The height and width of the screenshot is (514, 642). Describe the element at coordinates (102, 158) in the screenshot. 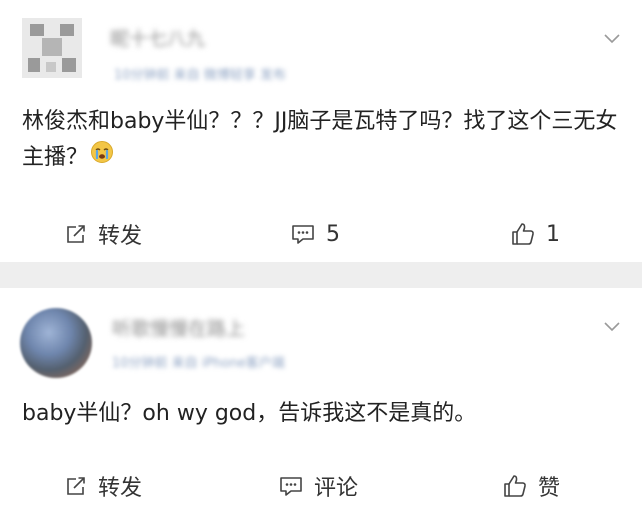

I see `crying-face-icon` at that location.